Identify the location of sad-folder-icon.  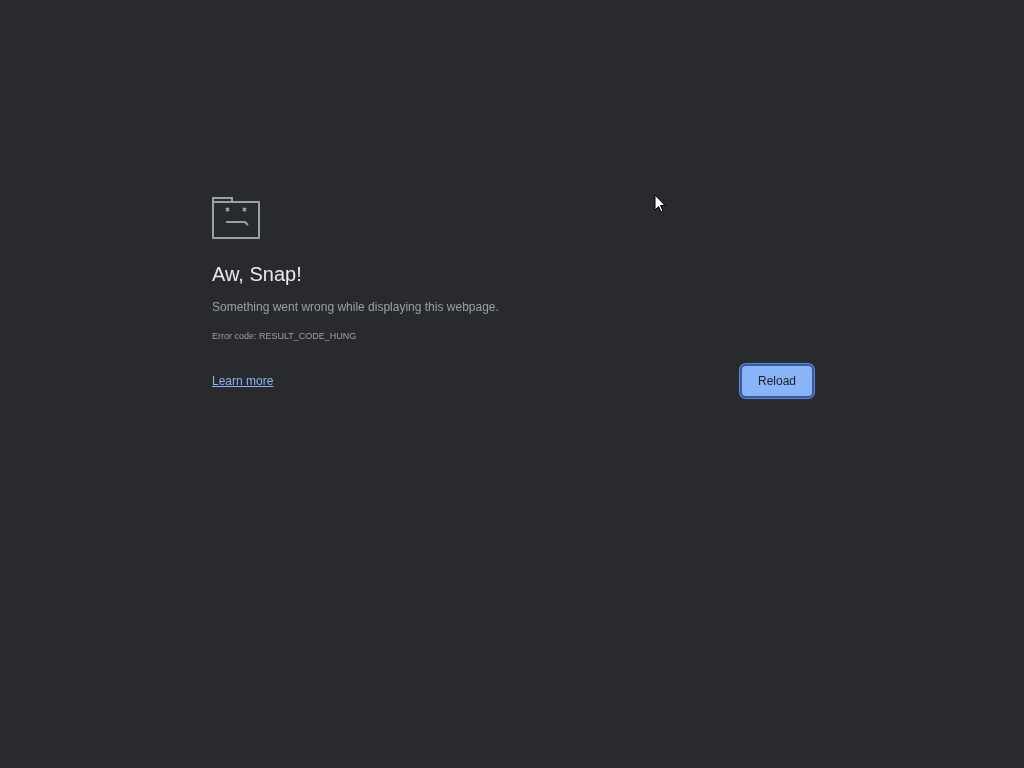
(236, 218).